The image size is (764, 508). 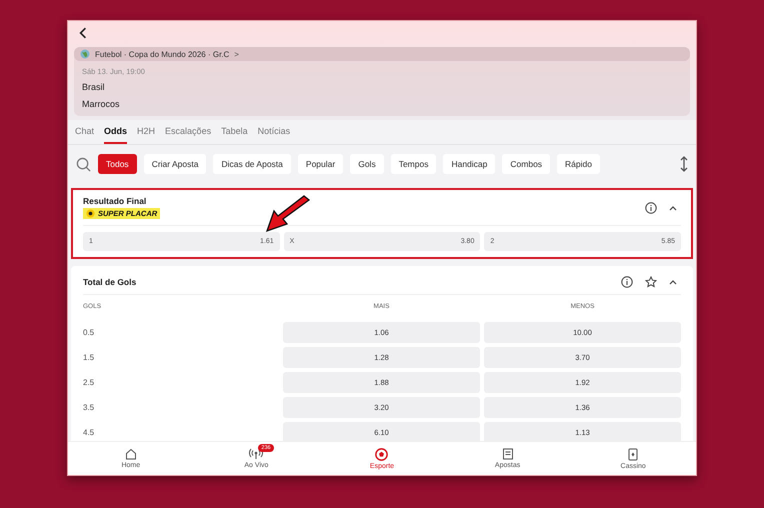 What do you see at coordinates (236, 54) in the screenshot?
I see `chevron-text: >` at bounding box center [236, 54].